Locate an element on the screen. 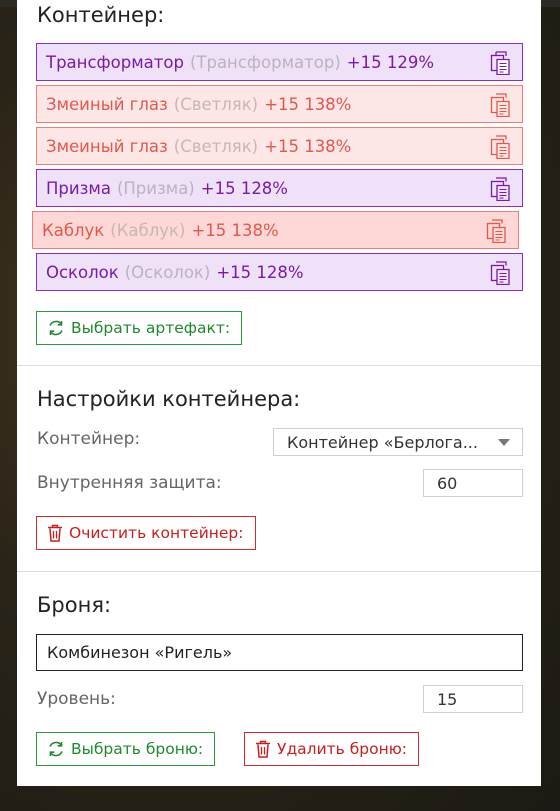  artifact-name: Осколок is located at coordinates (82, 272).